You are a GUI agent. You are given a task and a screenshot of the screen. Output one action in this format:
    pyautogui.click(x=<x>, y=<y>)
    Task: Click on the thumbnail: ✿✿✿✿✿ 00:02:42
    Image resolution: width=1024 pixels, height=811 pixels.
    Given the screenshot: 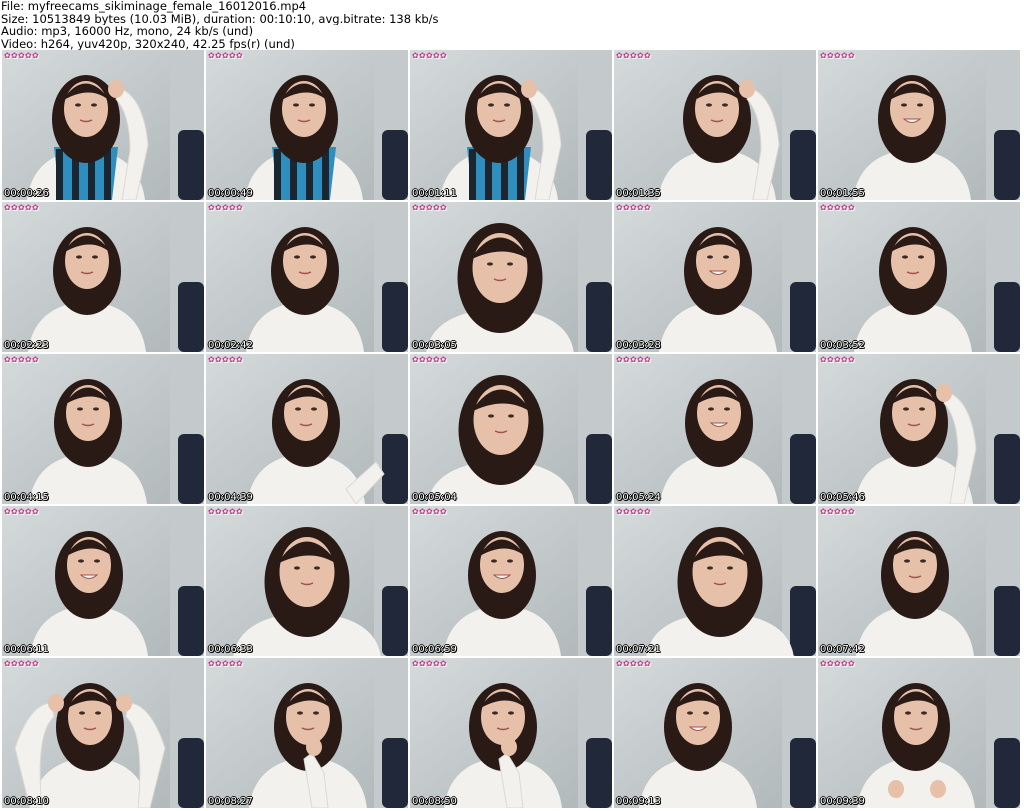 What is the action you would take?
    pyautogui.click(x=307, y=277)
    